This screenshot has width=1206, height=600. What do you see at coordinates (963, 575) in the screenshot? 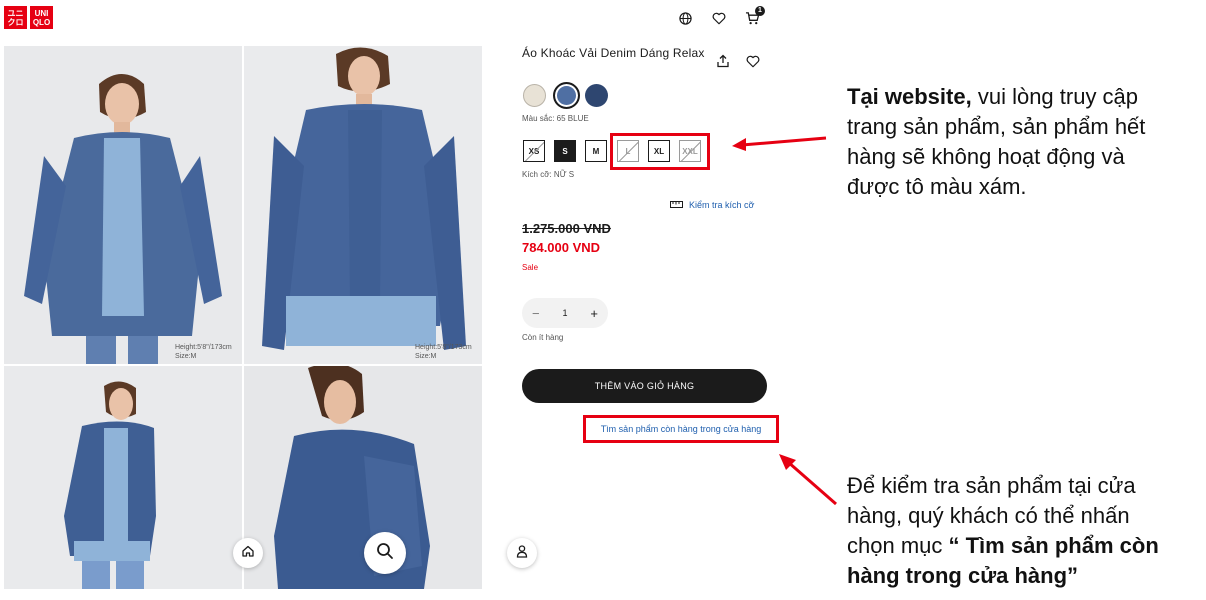
I see `annotation-store-line-4-bold: hàng trong cửa hàng”` at bounding box center [963, 575].